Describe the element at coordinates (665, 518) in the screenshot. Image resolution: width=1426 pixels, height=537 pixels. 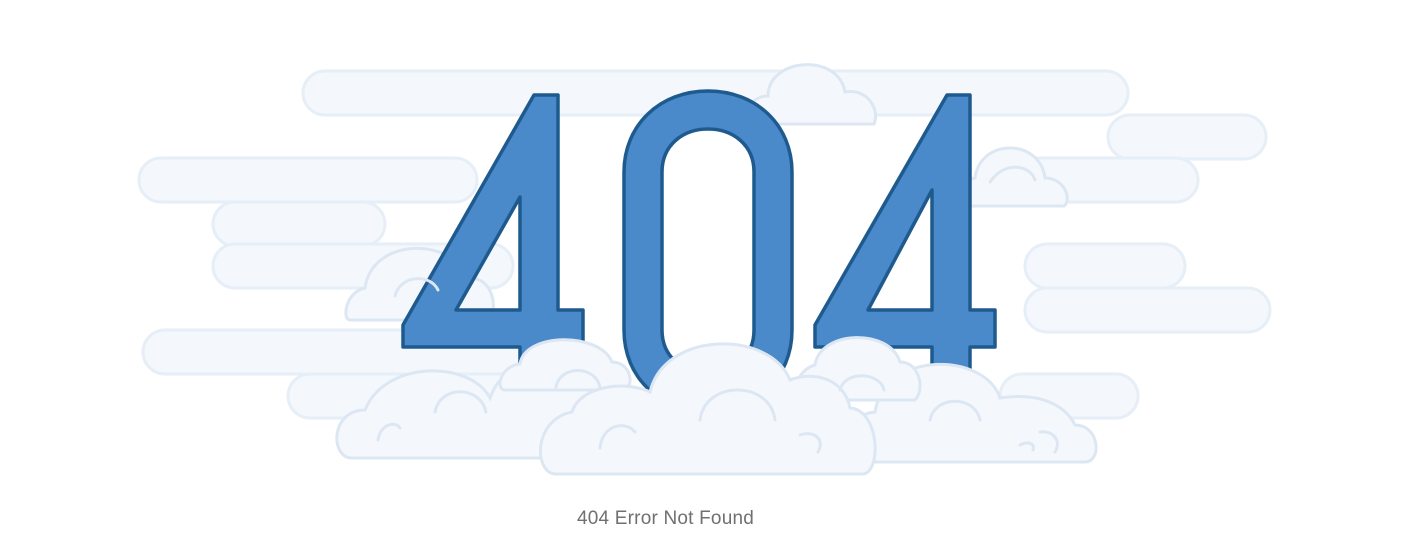
I see `error-message: 404 Error Not Found` at that location.